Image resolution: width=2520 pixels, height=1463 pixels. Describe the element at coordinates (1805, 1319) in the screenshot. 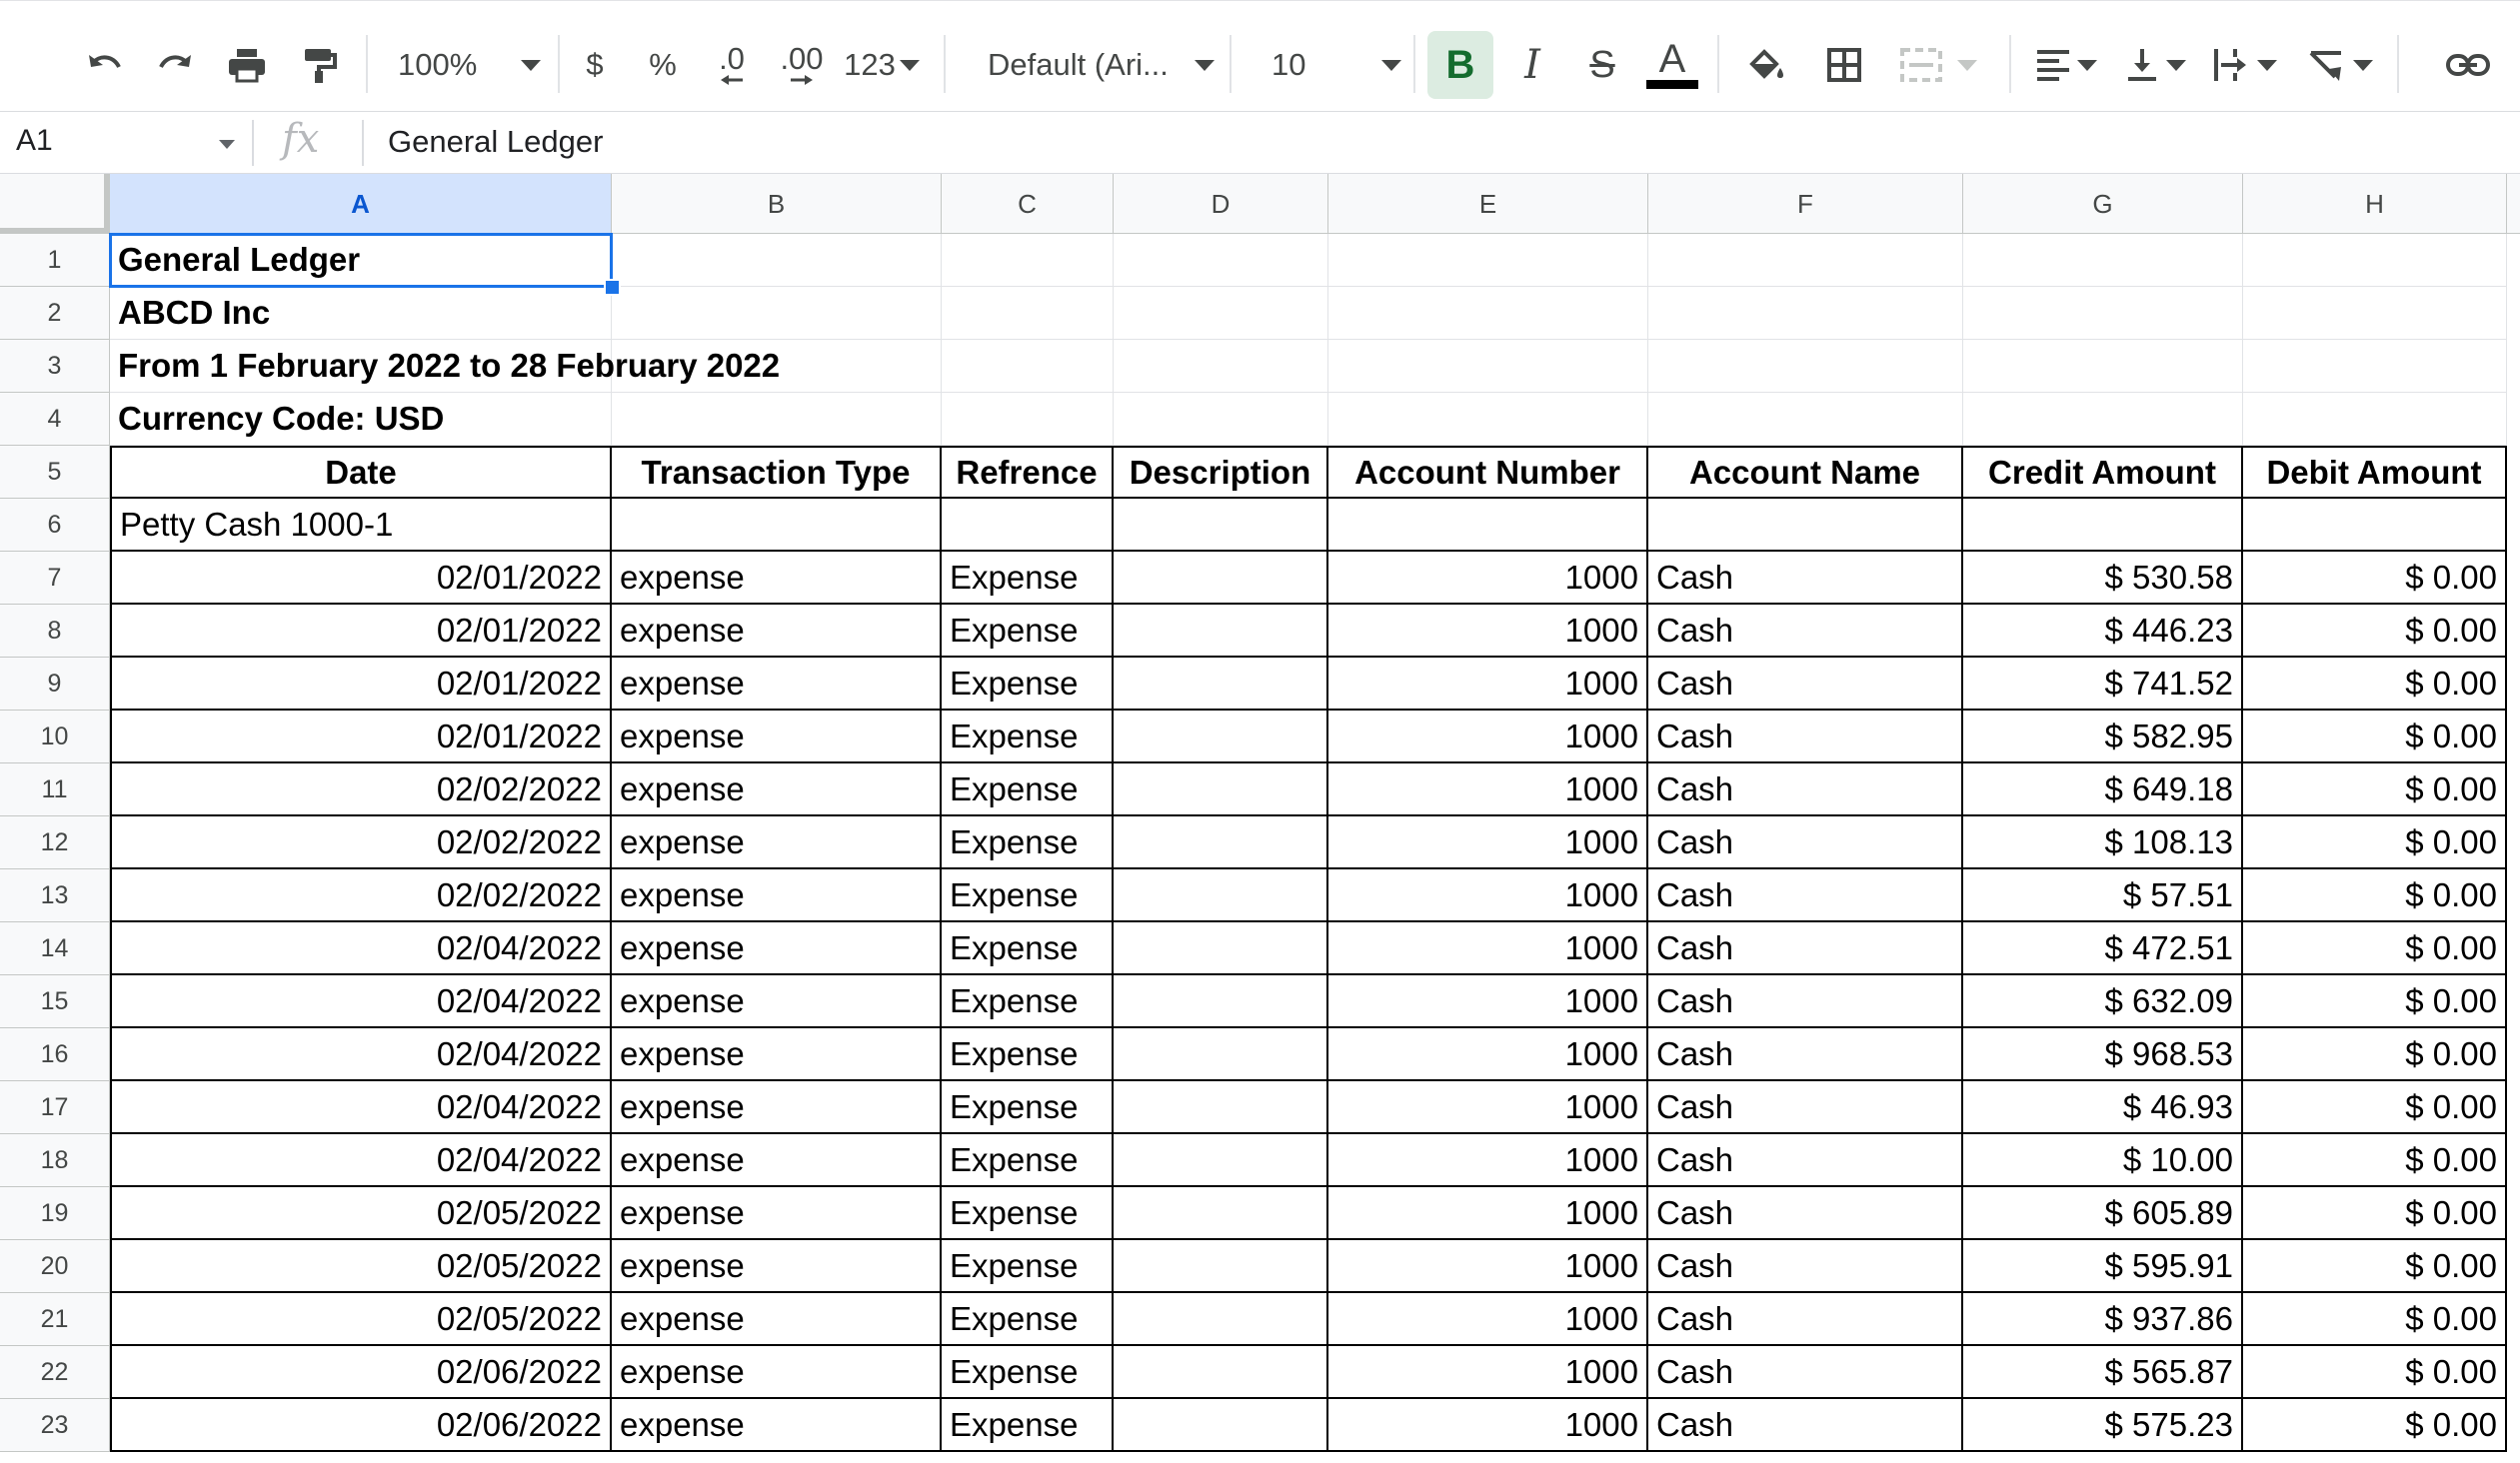

I see `cell-f21: Cash` at that location.